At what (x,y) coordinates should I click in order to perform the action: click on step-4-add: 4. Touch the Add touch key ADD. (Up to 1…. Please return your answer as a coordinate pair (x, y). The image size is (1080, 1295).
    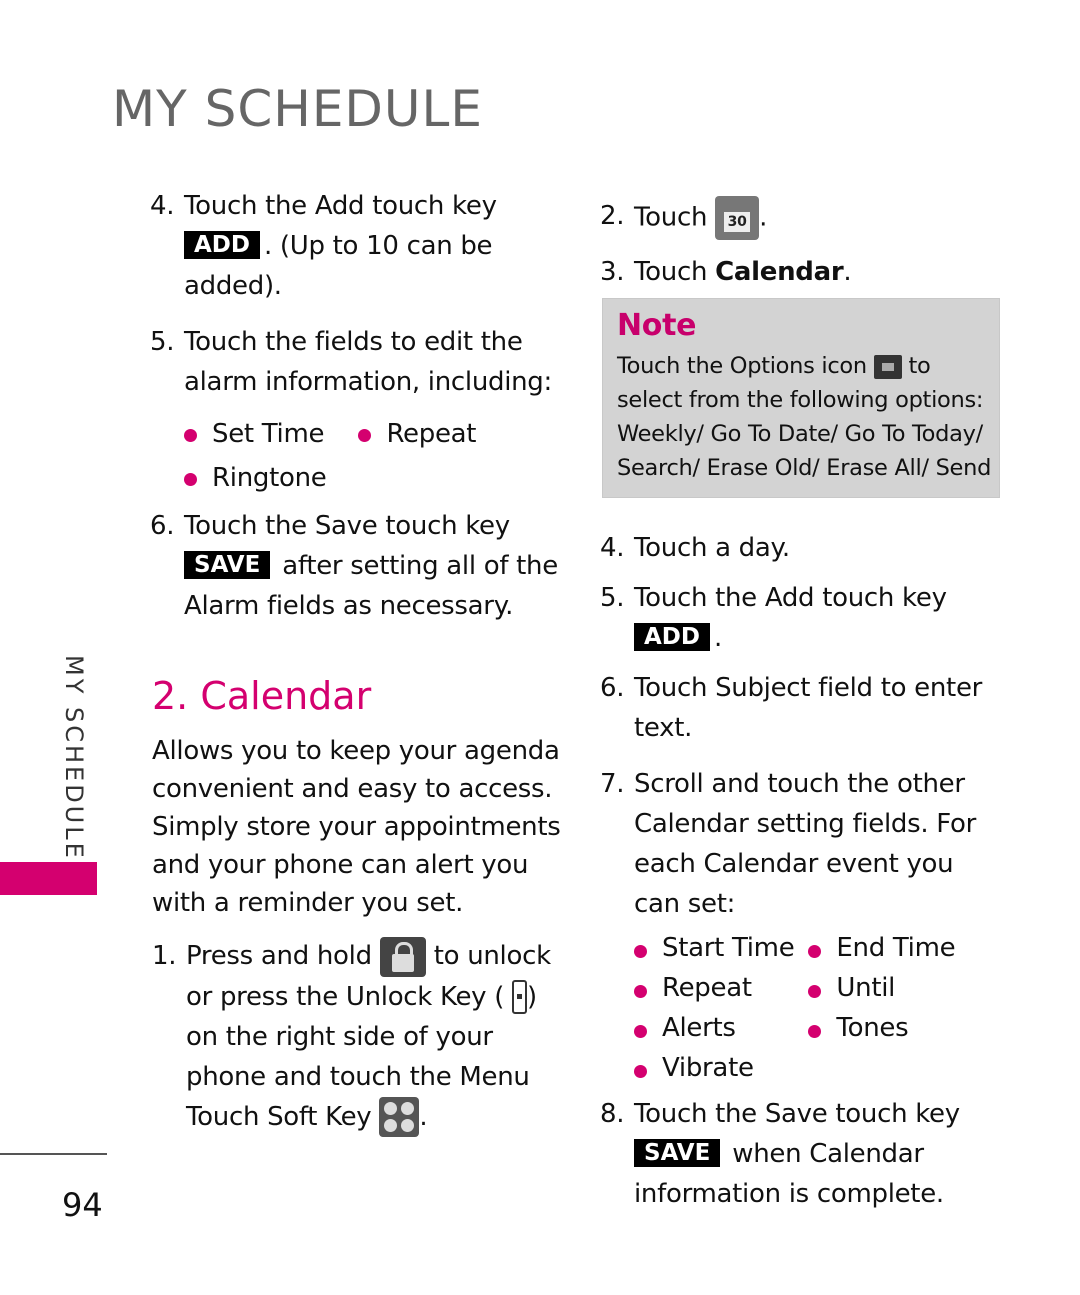
    Looking at the image, I should click on (360, 246).